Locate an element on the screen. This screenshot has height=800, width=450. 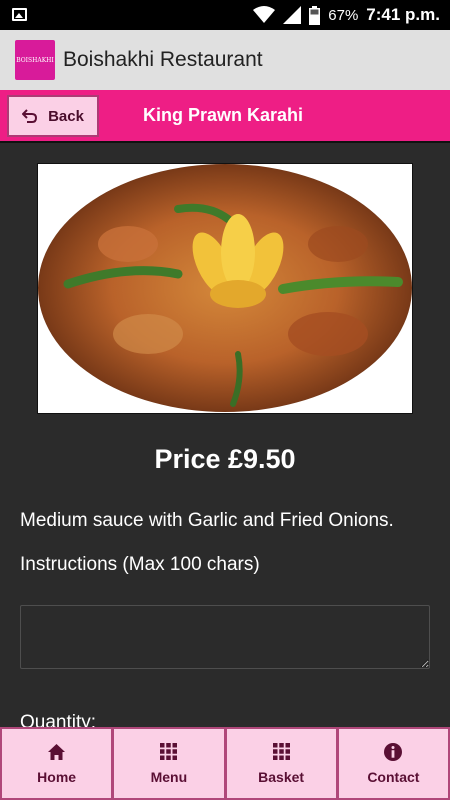
cell-signal-icon is located at coordinates (292, 15).